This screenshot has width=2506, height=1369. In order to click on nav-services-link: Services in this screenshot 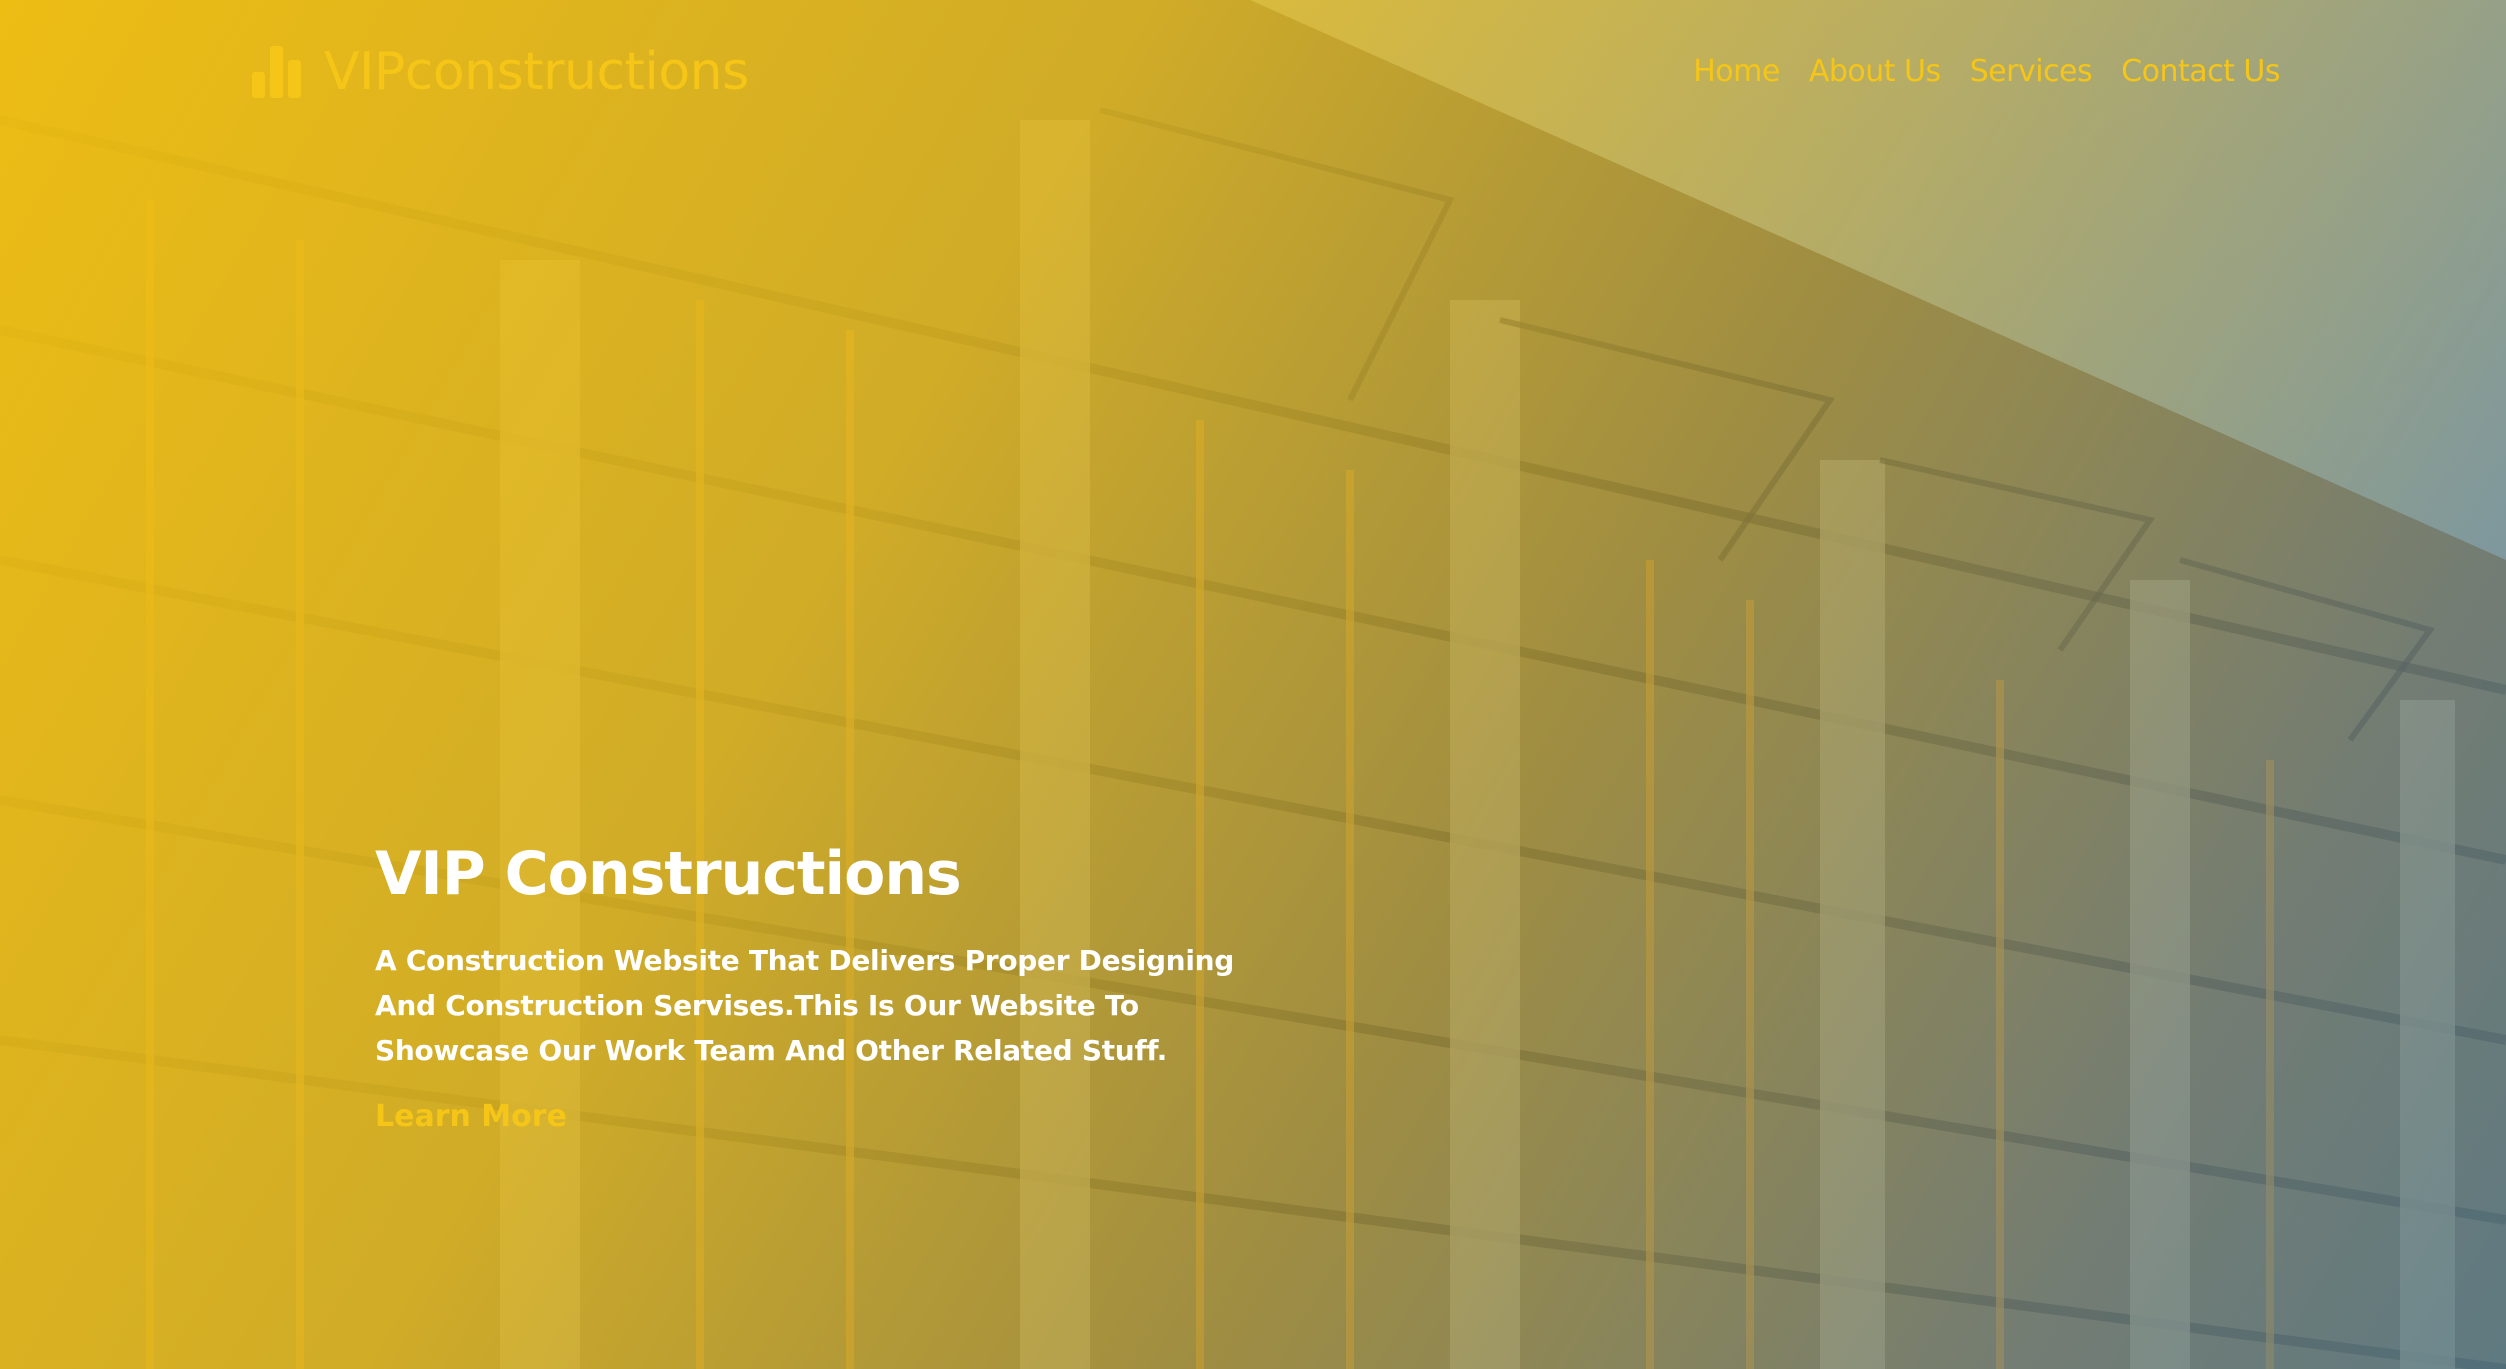, I will do `click(2031, 72)`.